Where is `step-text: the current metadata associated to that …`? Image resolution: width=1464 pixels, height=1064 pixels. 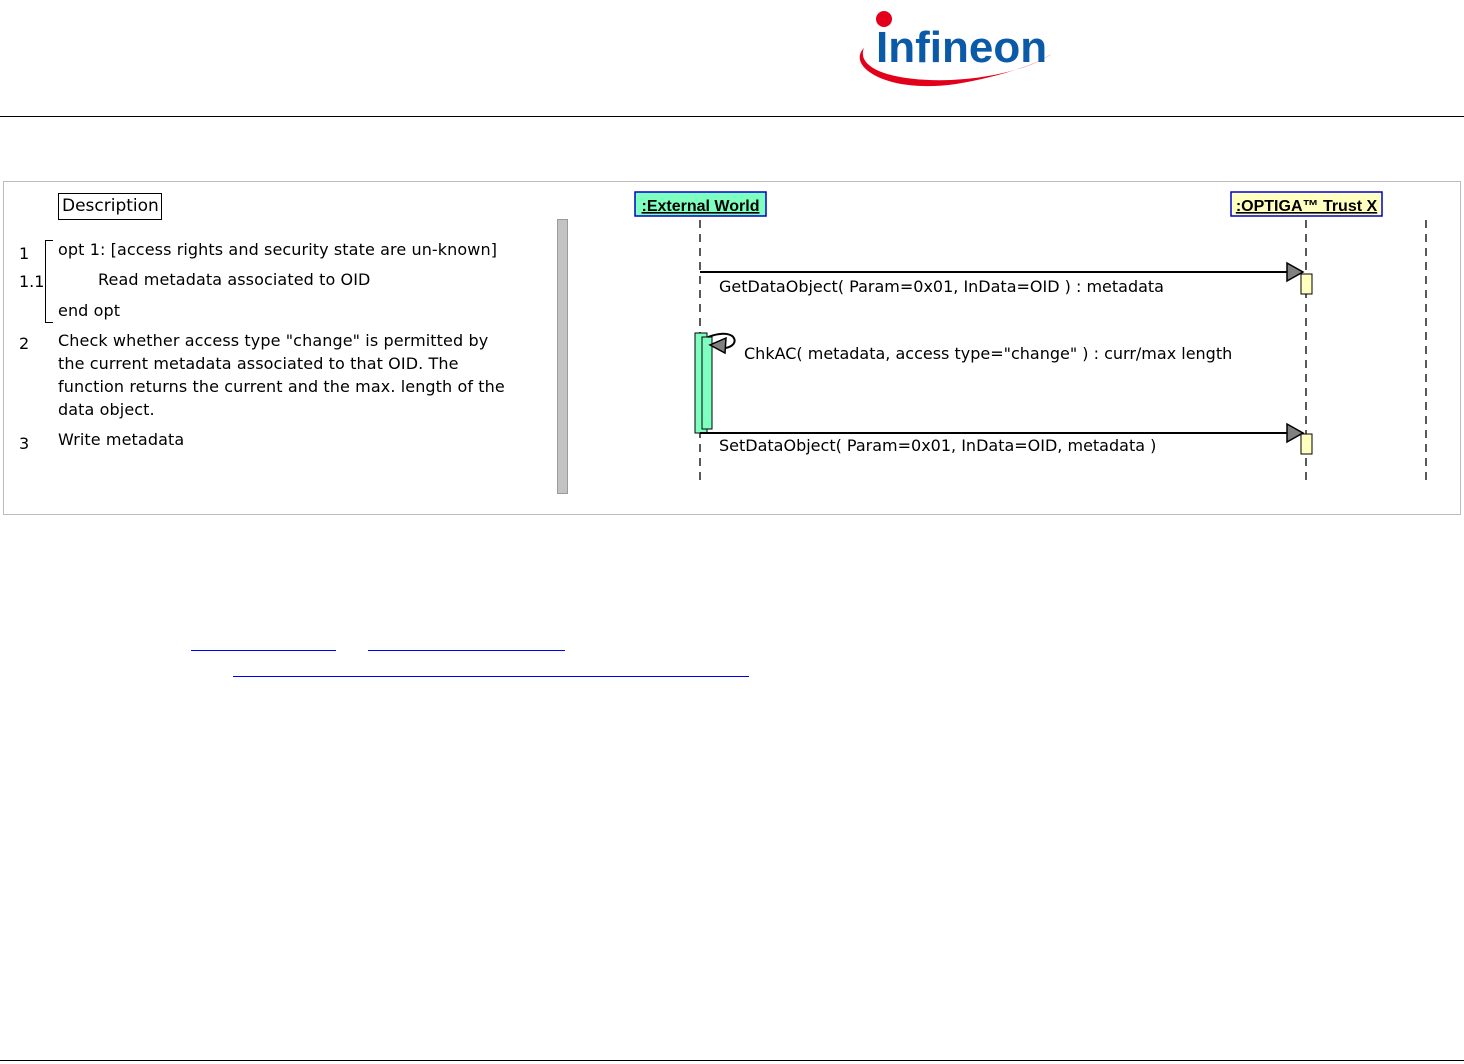
step-text: the current metadata associated to that … is located at coordinates (258, 363).